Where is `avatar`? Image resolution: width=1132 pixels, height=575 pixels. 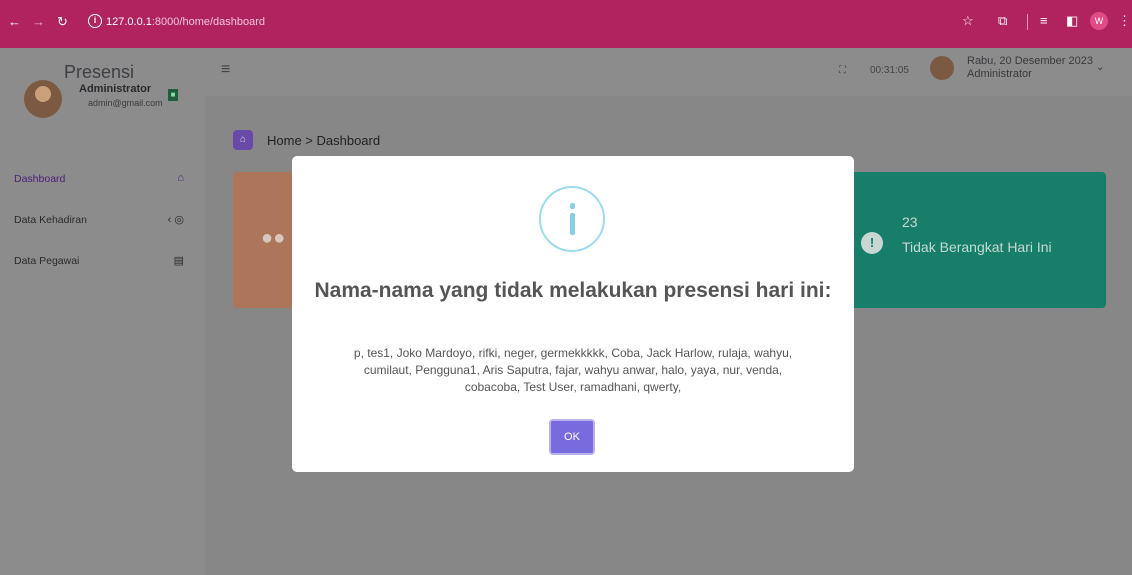 avatar is located at coordinates (43, 99).